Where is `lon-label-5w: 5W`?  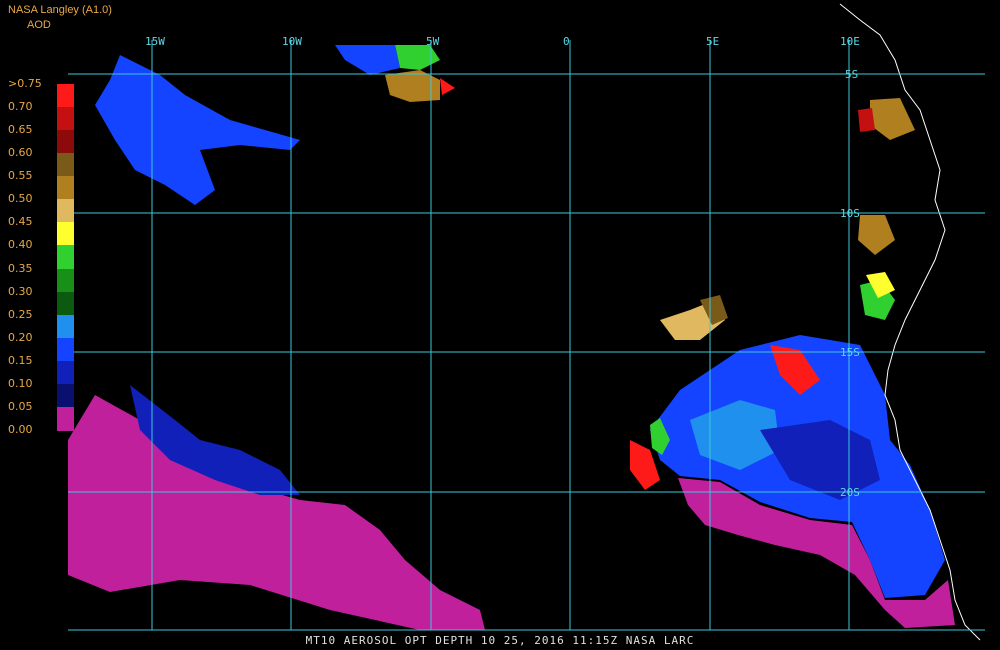 lon-label-5w: 5W is located at coordinates (433, 41).